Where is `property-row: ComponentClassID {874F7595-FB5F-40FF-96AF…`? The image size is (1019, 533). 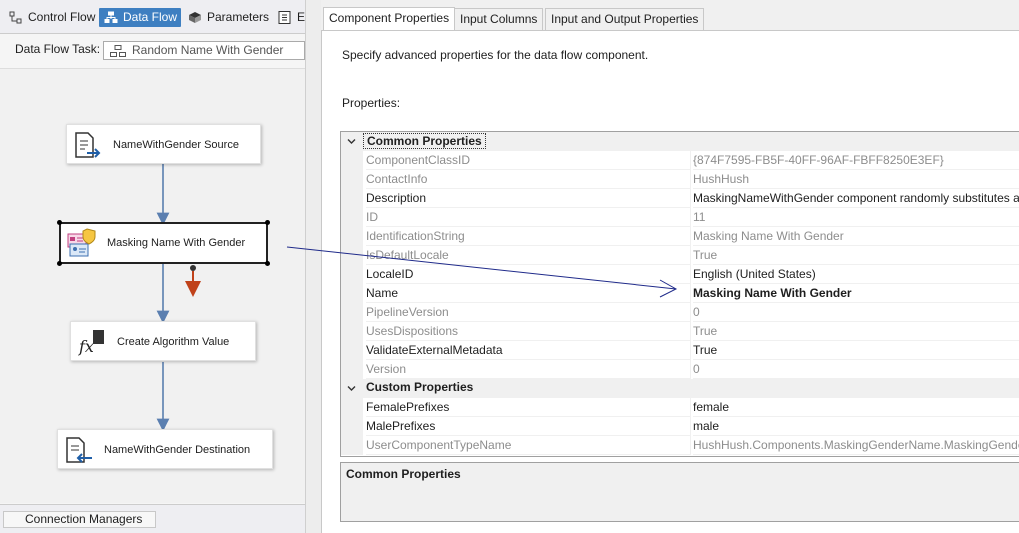
property-row: ComponentClassID {874F7595-FB5F-40FF-96AF… is located at coordinates (680, 160).